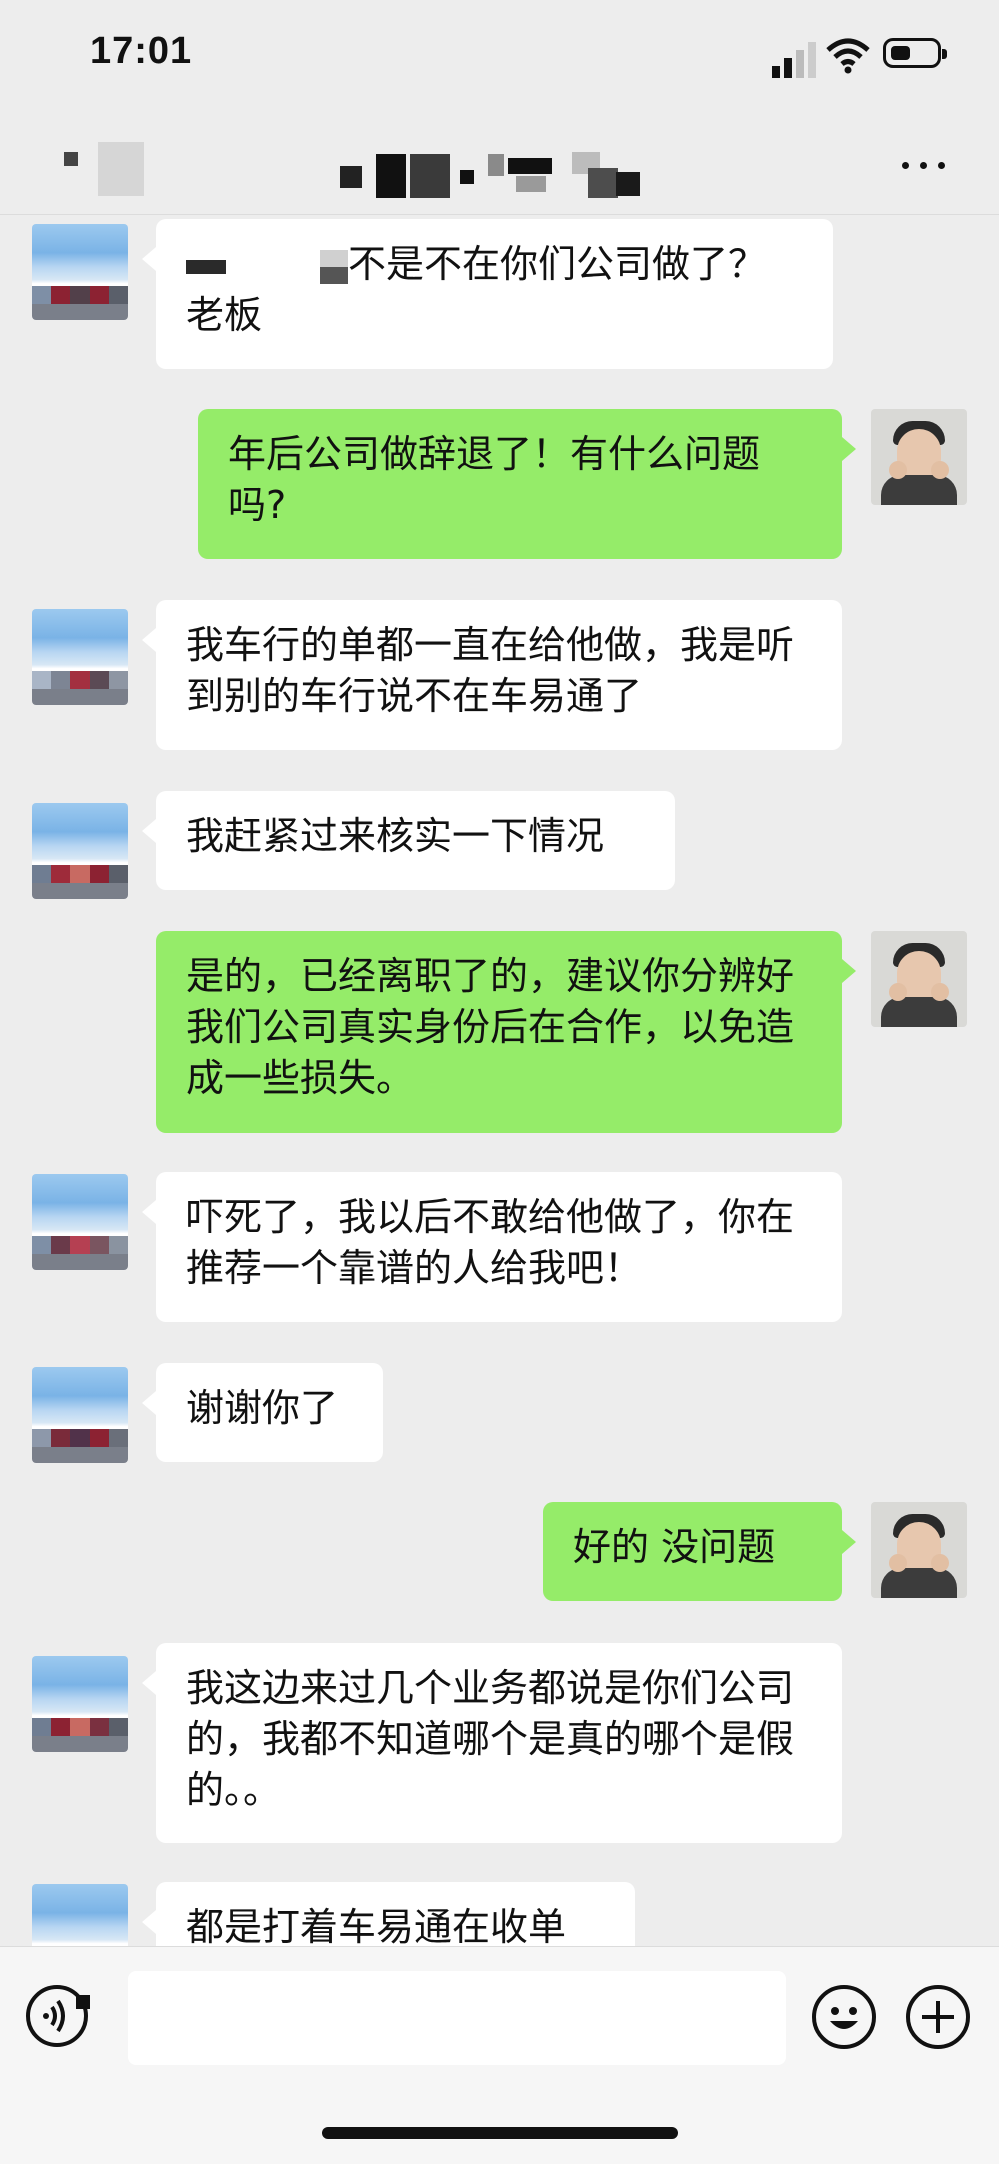 The image size is (999, 2164). I want to click on home-indicator, so click(500, 2133).